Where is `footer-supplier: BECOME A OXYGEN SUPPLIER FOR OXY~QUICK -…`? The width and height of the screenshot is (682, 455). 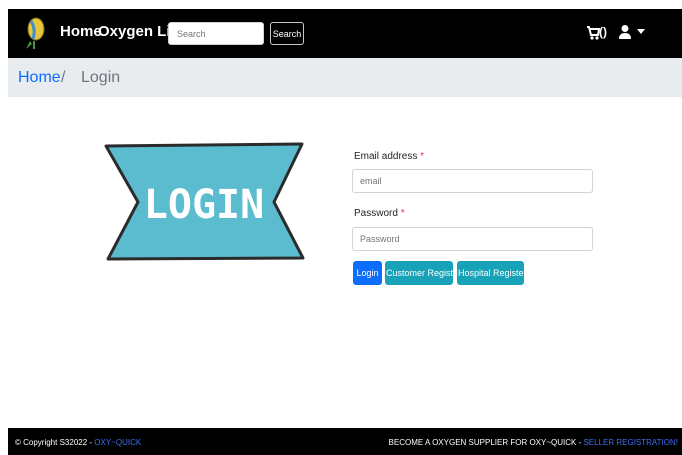
footer-supplier: BECOME A OXYGEN SUPPLIER FOR OXY~QUICK -… is located at coordinates (533, 442).